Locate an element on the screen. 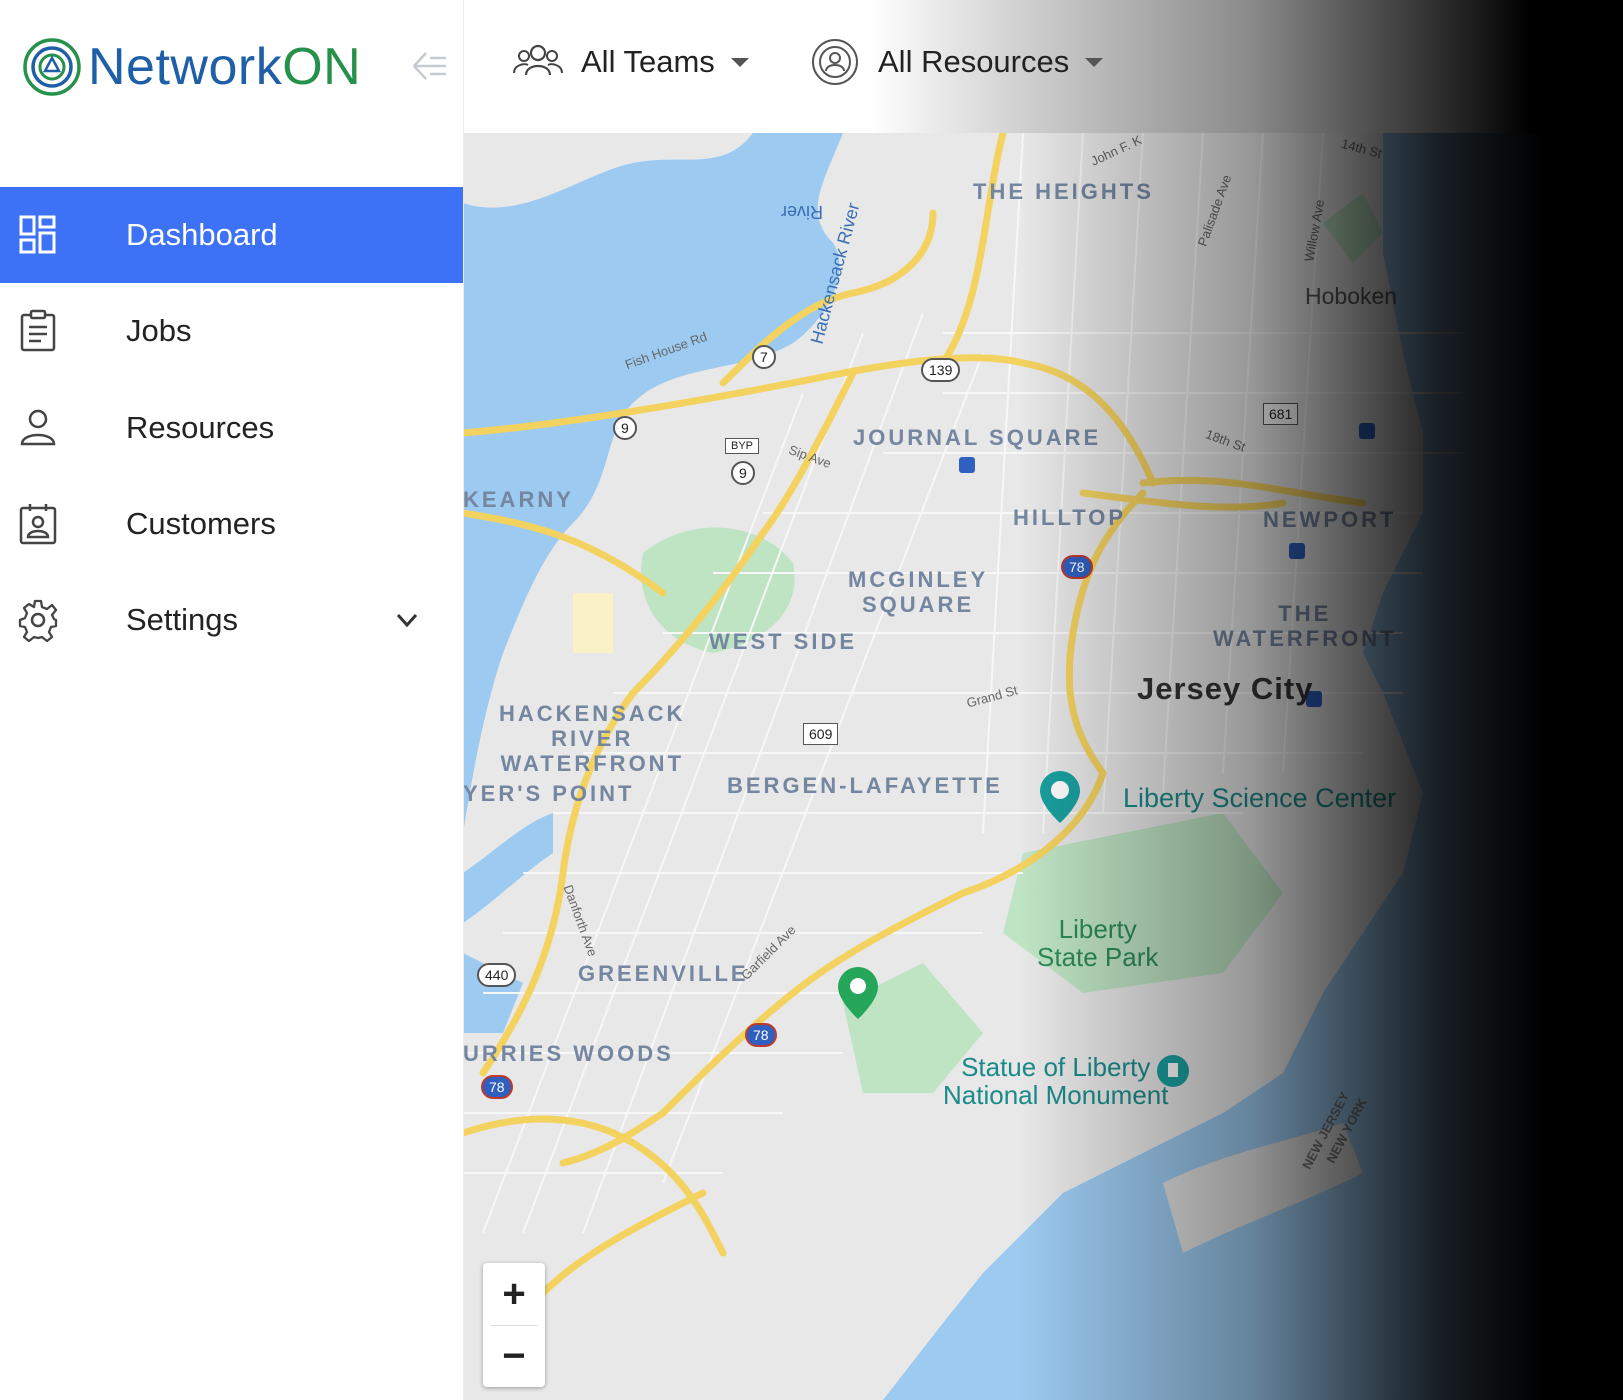 Image resolution: width=1623 pixels, height=1400 pixels. route-shield-440: 440 is located at coordinates (497, 975).